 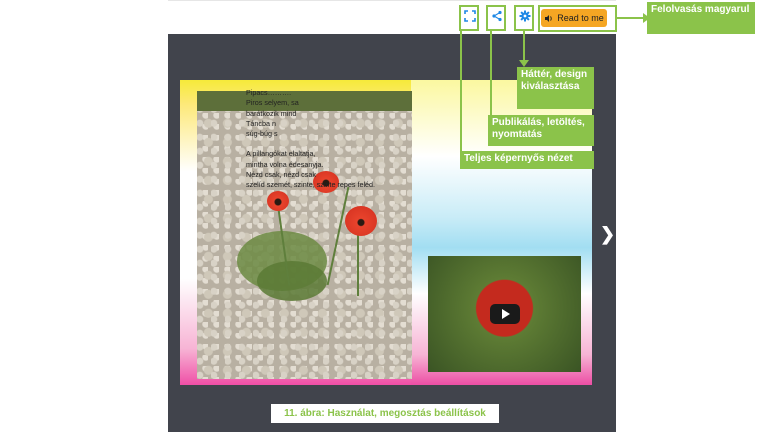 What do you see at coordinates (281, 154) in the screenshot?
I see `poem-line: A pillangókat elaltatja,` at bounding box center [281, 154].